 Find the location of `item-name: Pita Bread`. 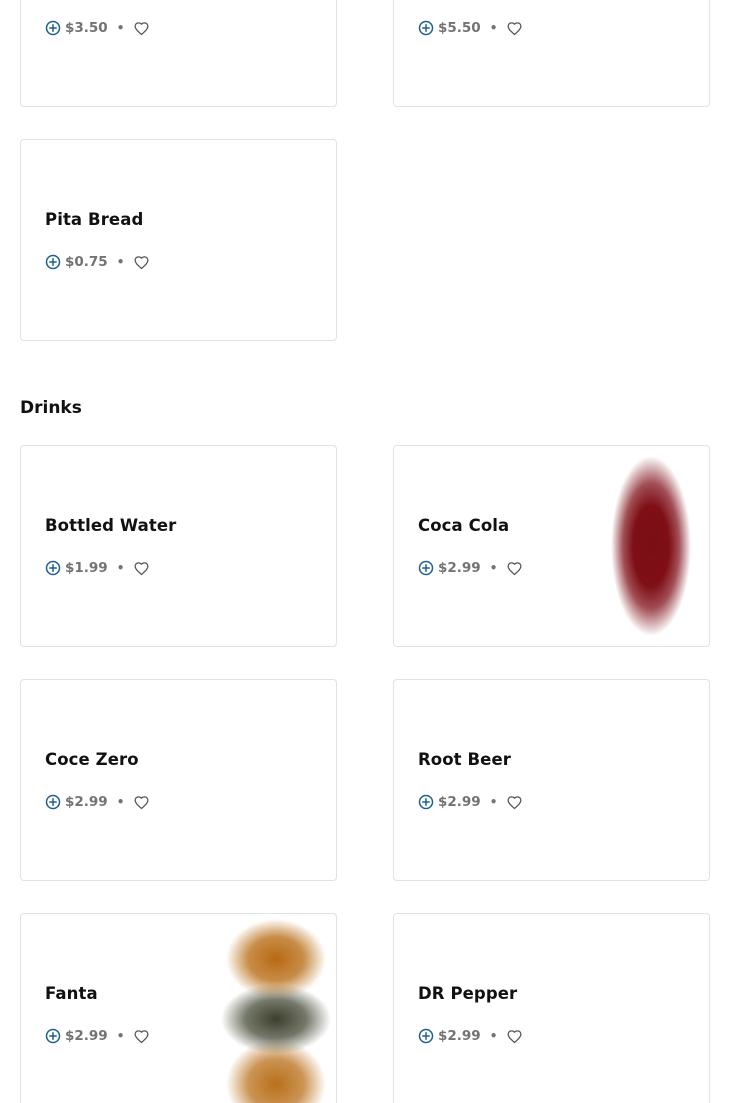

item-name: Pita Bread is located at coordinates (94, 219).